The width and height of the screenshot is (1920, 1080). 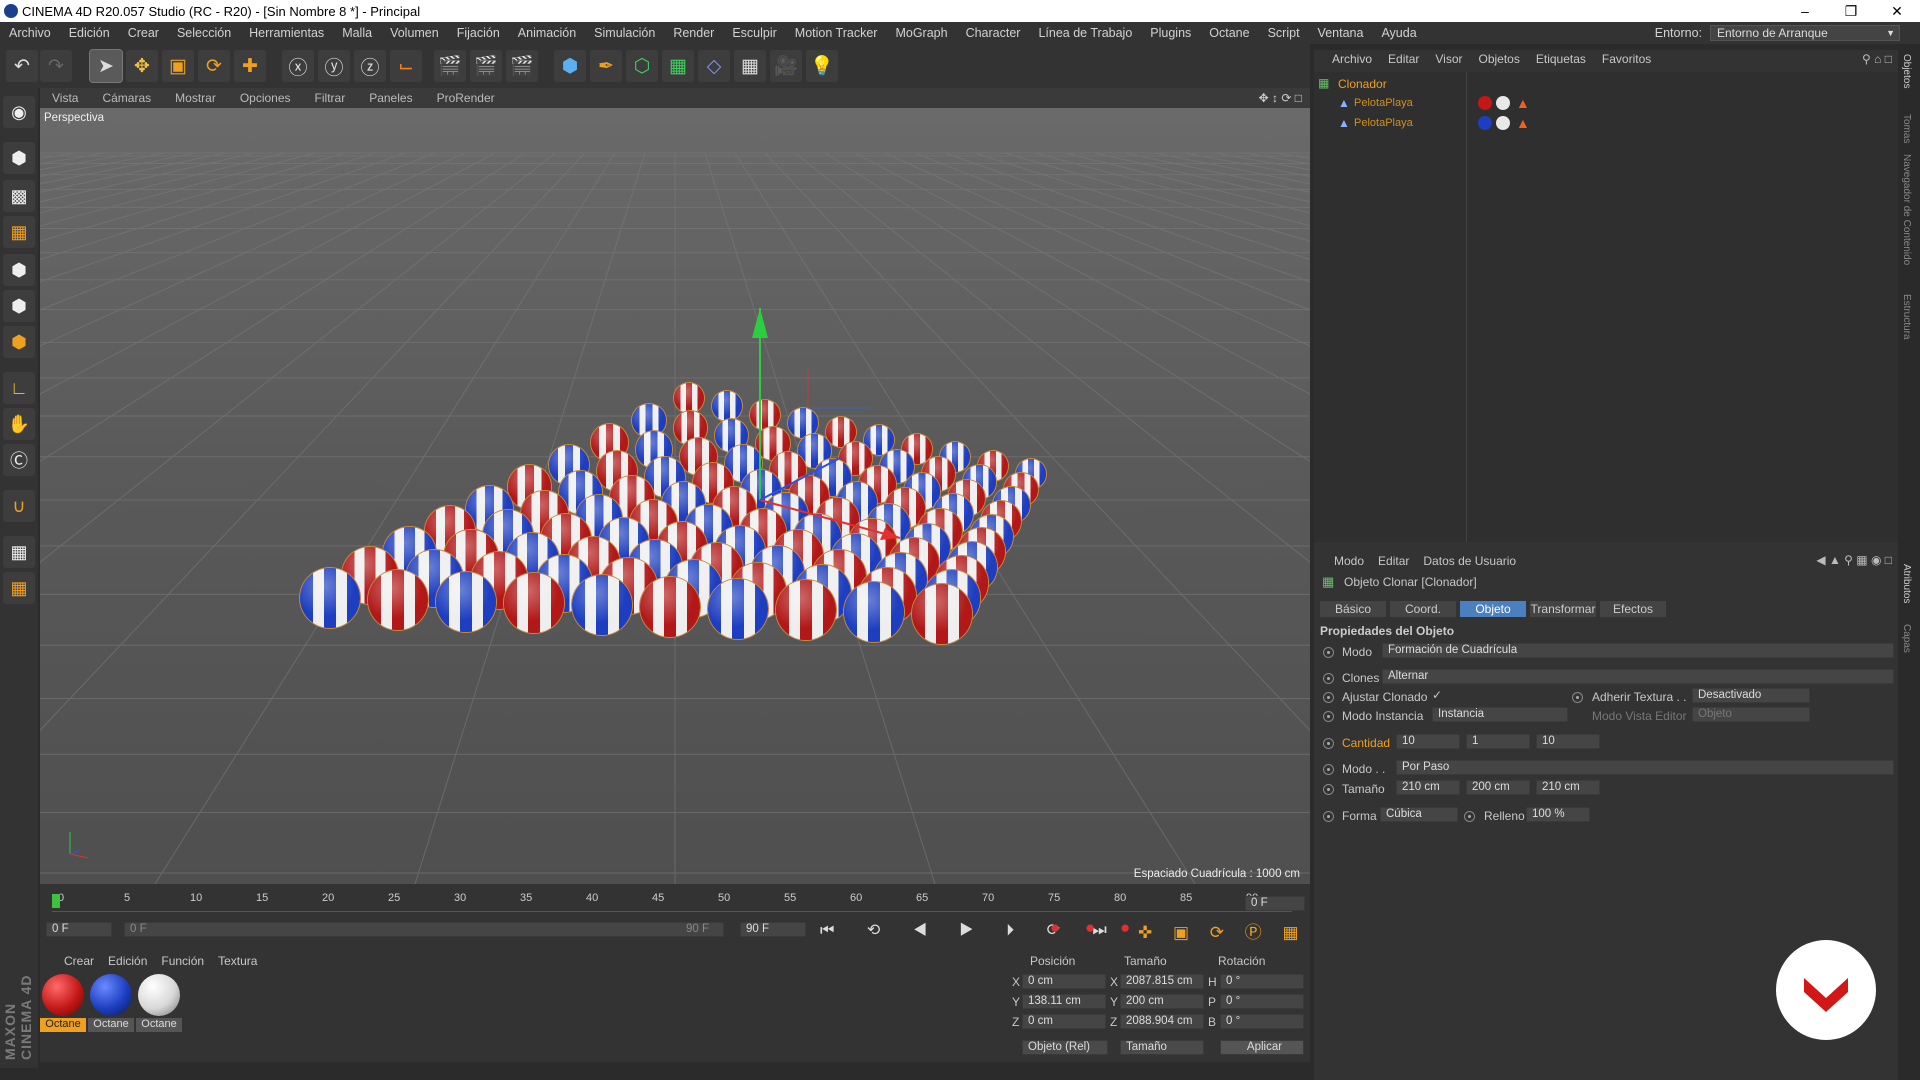 I want to click on undo-icon: ↶, so click(x=22, y=66).